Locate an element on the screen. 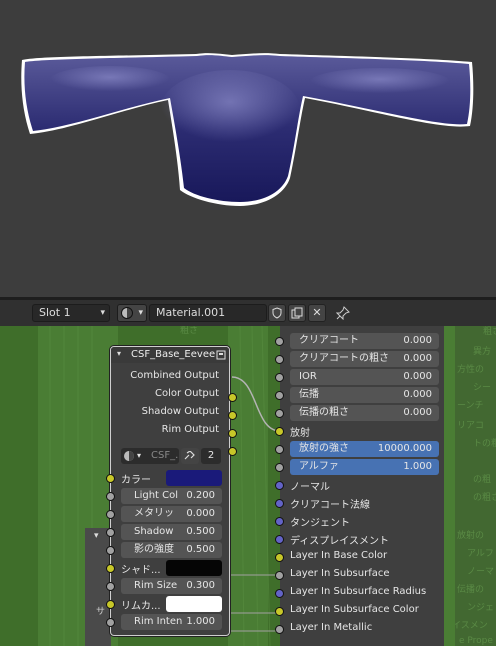 This screenshot has height=646, width=496. socket-combined-output is located at coordinates (232, 397).